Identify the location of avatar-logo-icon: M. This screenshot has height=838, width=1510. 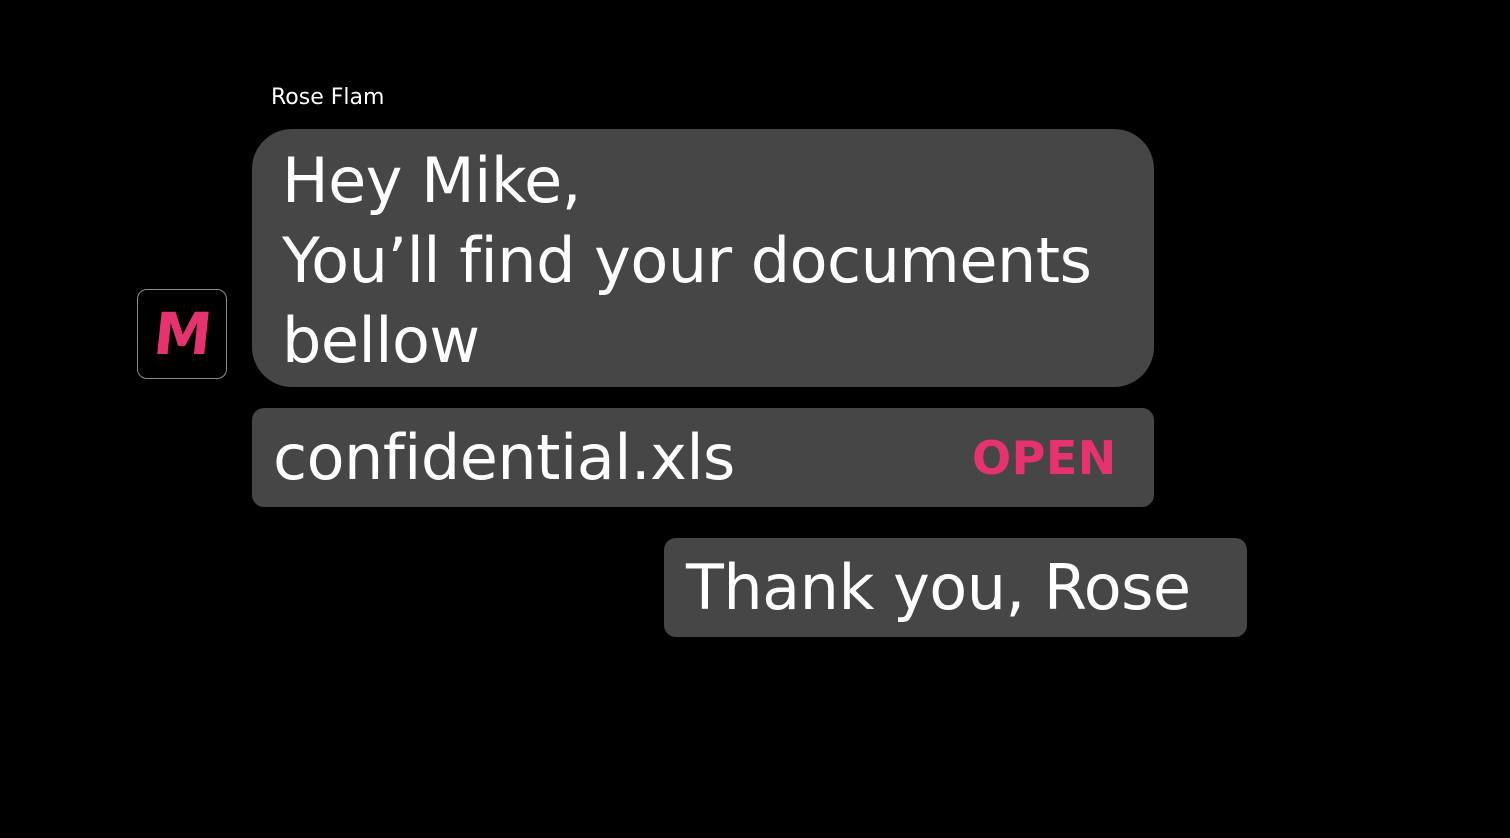
(182, 334).